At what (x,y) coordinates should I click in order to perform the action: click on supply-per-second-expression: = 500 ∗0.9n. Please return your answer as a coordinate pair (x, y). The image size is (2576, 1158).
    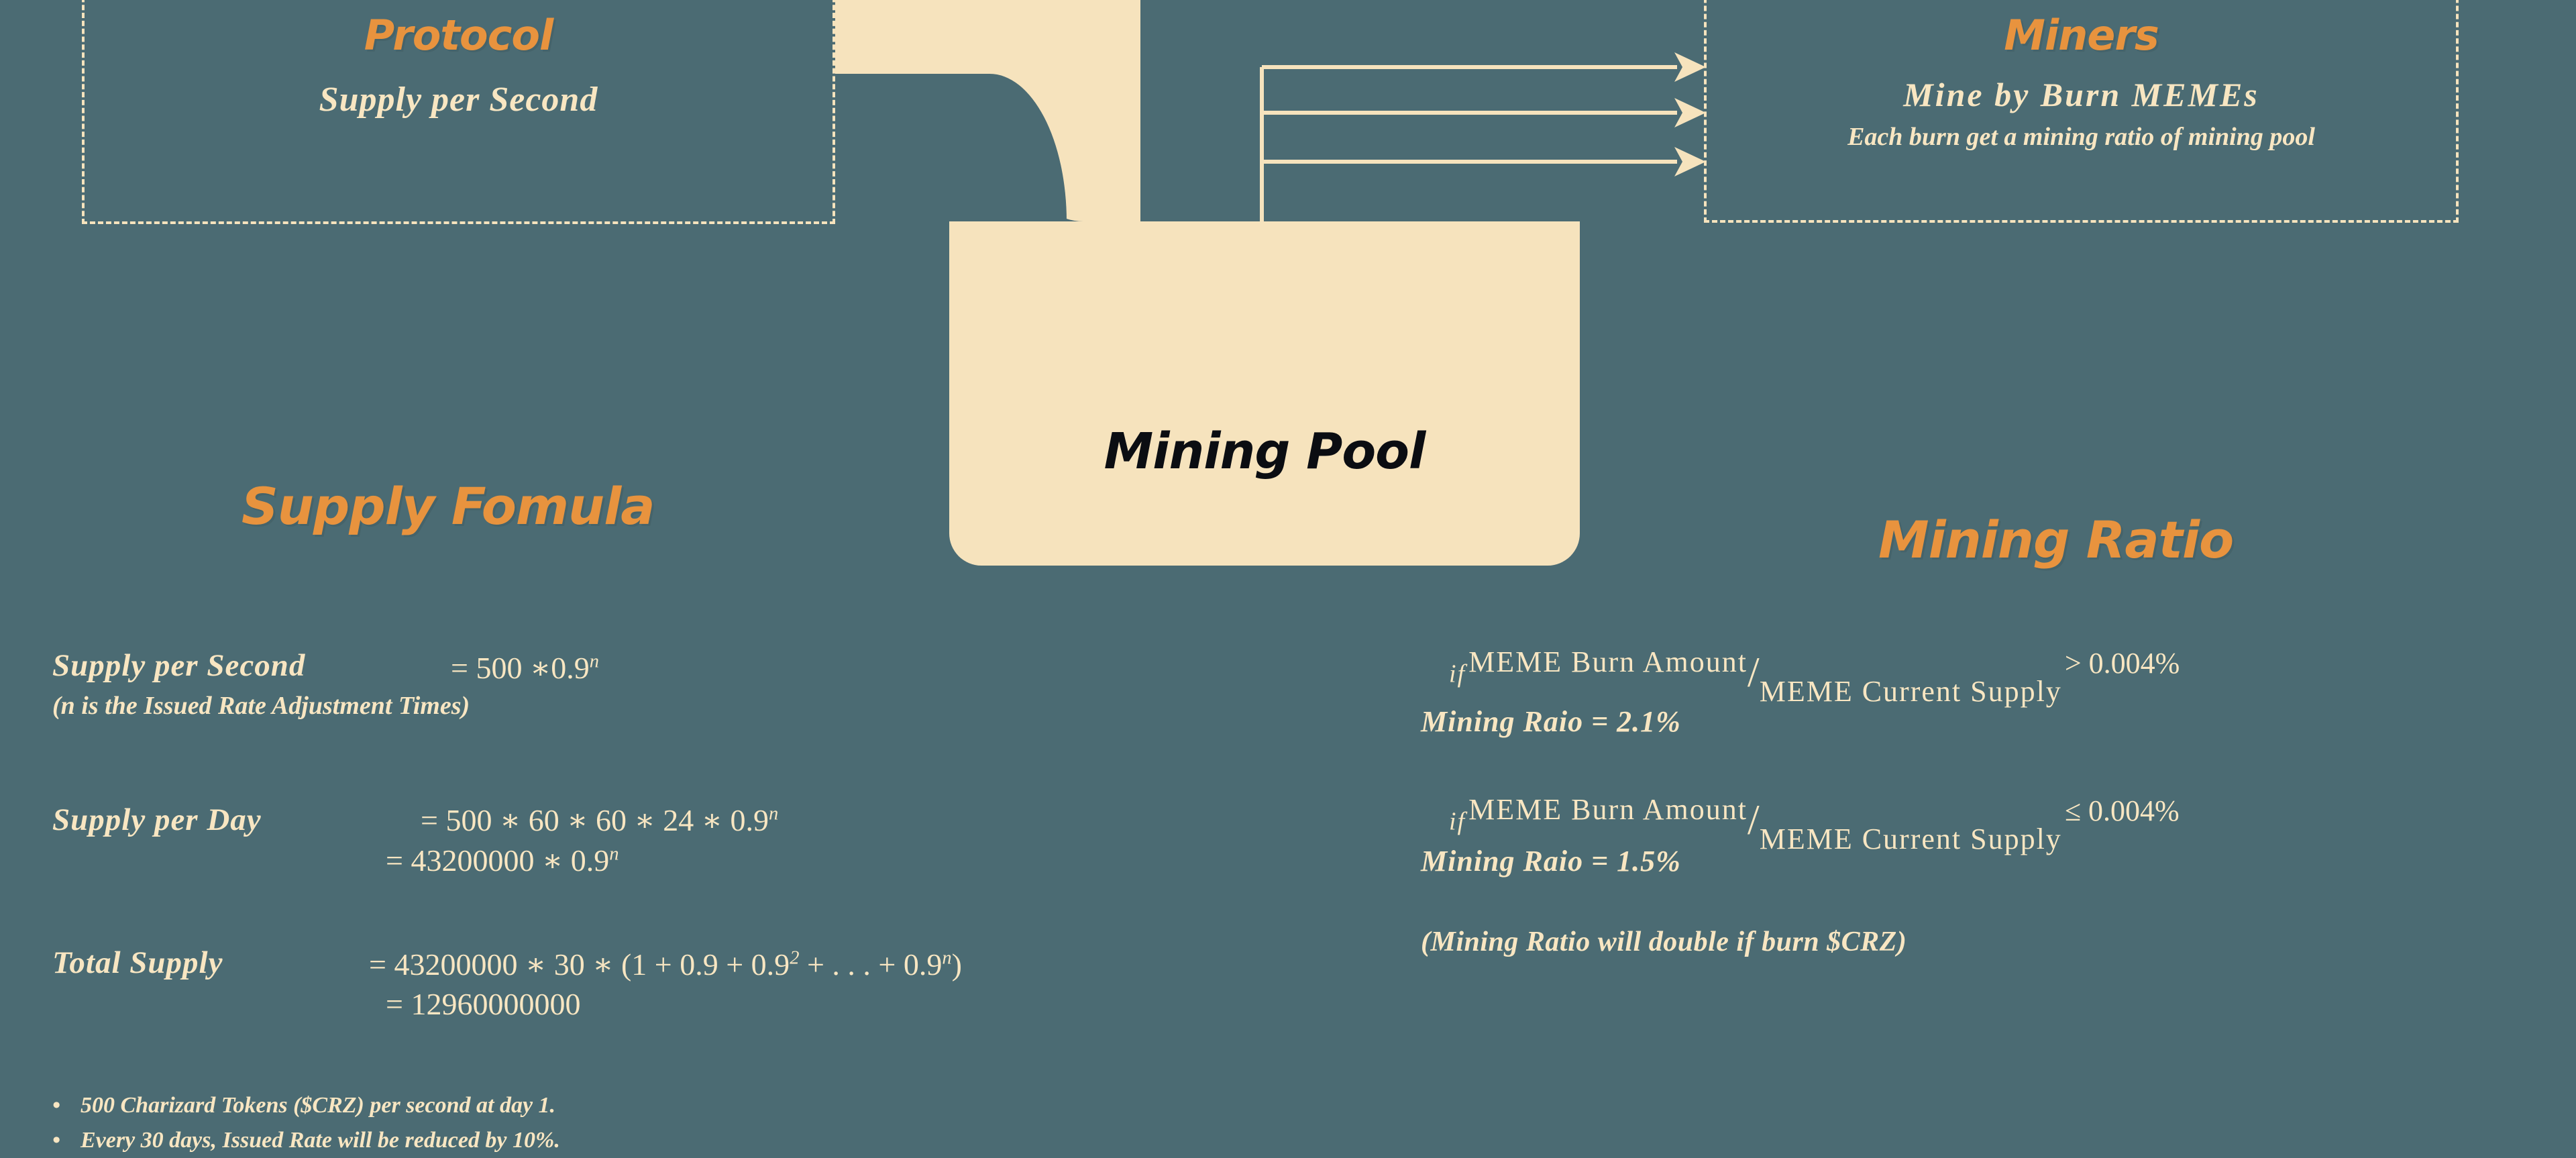
    Looking at the image, I should click on (525, 667).